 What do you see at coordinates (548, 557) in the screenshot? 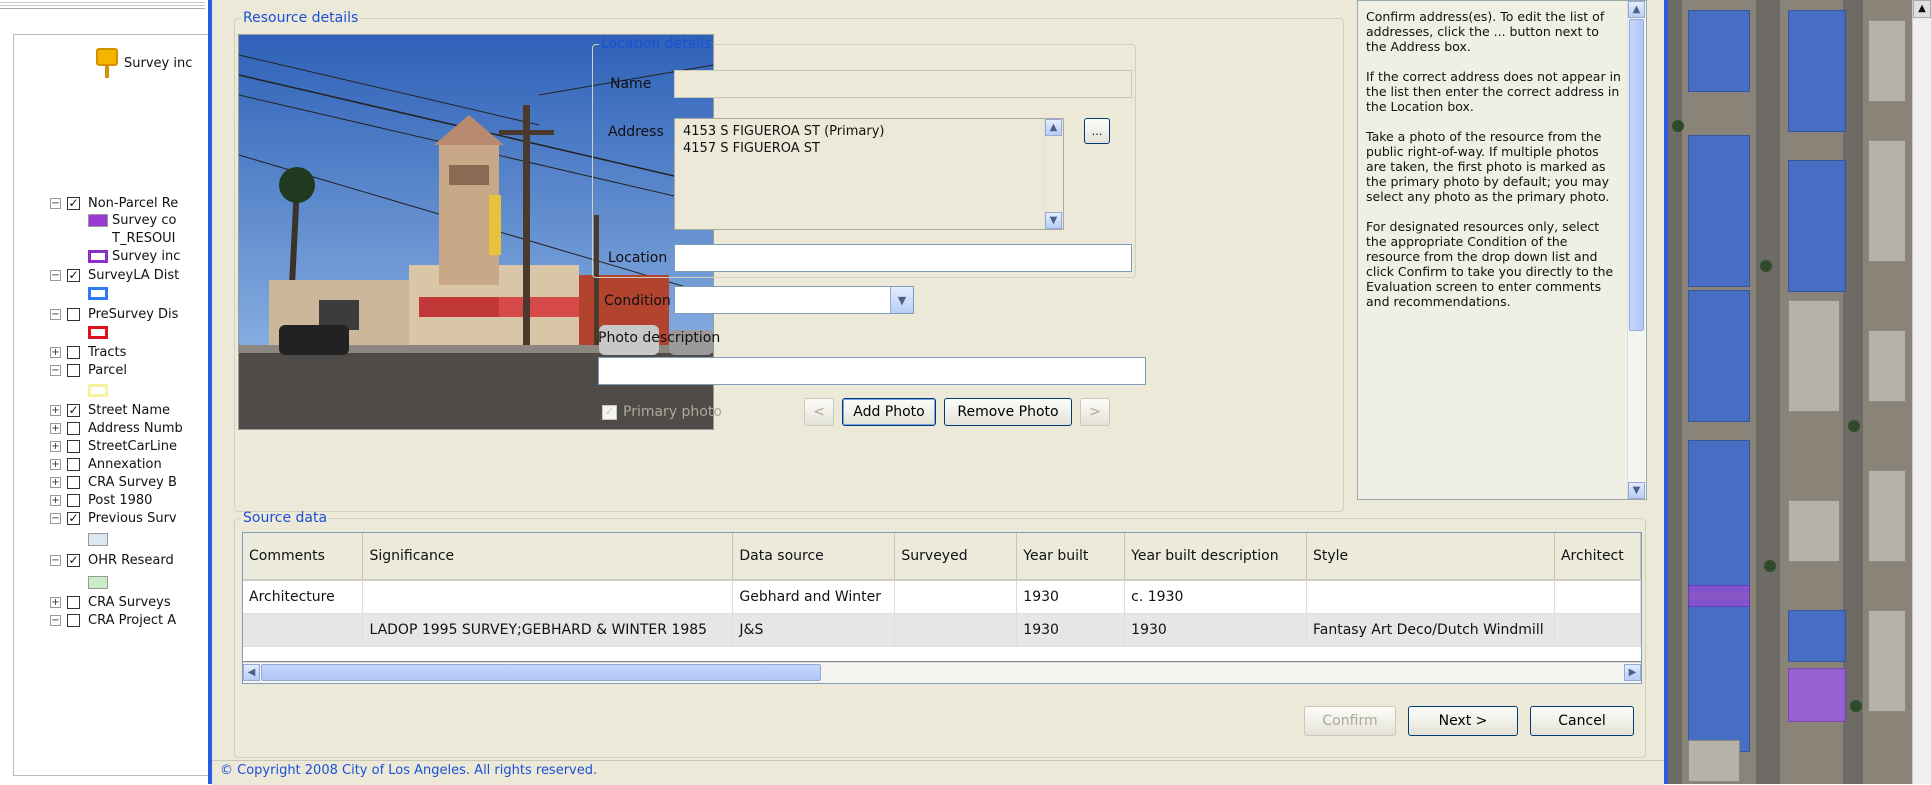
I see `column-header: Significance` at bounding box center [548, 557].